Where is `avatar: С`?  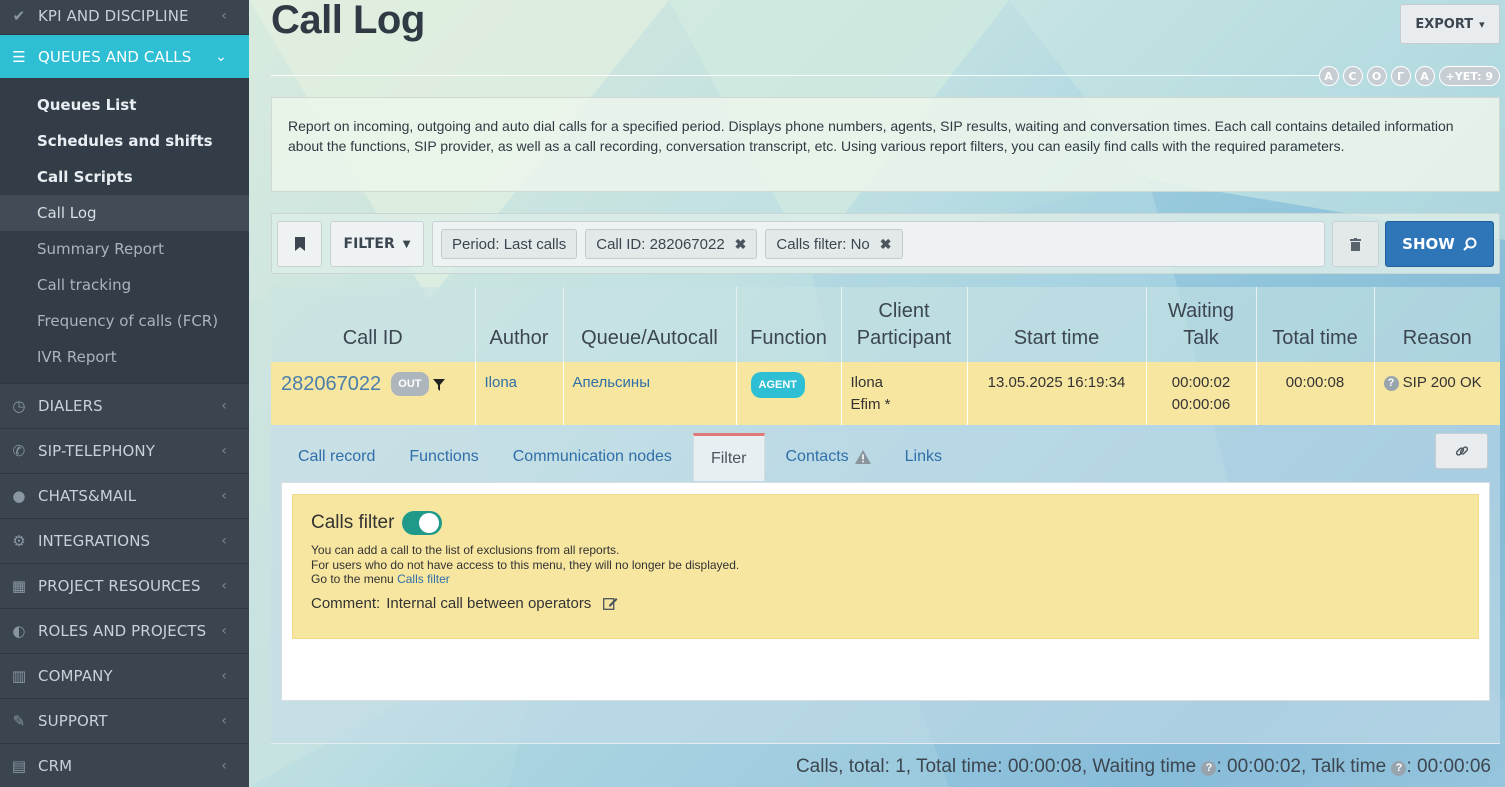
avatar: С is located at coordinates (1352, 76).